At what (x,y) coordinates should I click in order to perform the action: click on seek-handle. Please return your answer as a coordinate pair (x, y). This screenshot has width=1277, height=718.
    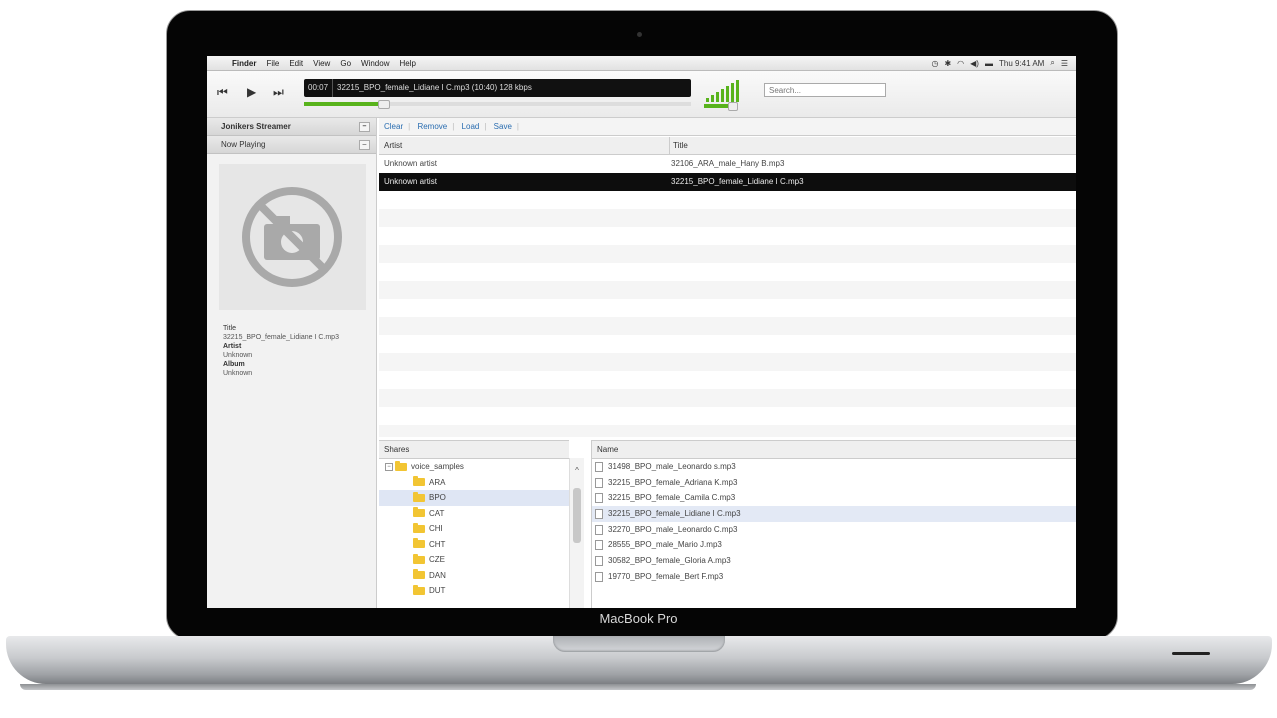
    Looking at the image, I should click on (384, 104).